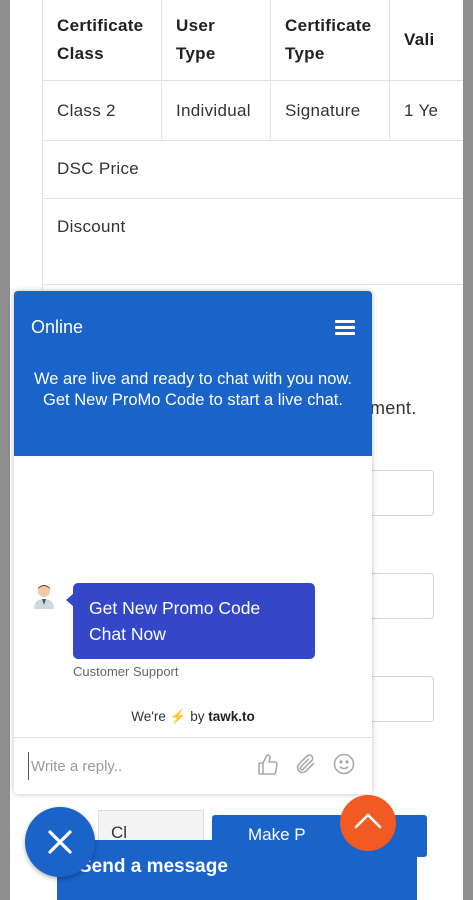 Image resolution: width=473 pixels, height=900 pixels. I want to click on header-certificate-type: Certificate Type, so click(328, 39).